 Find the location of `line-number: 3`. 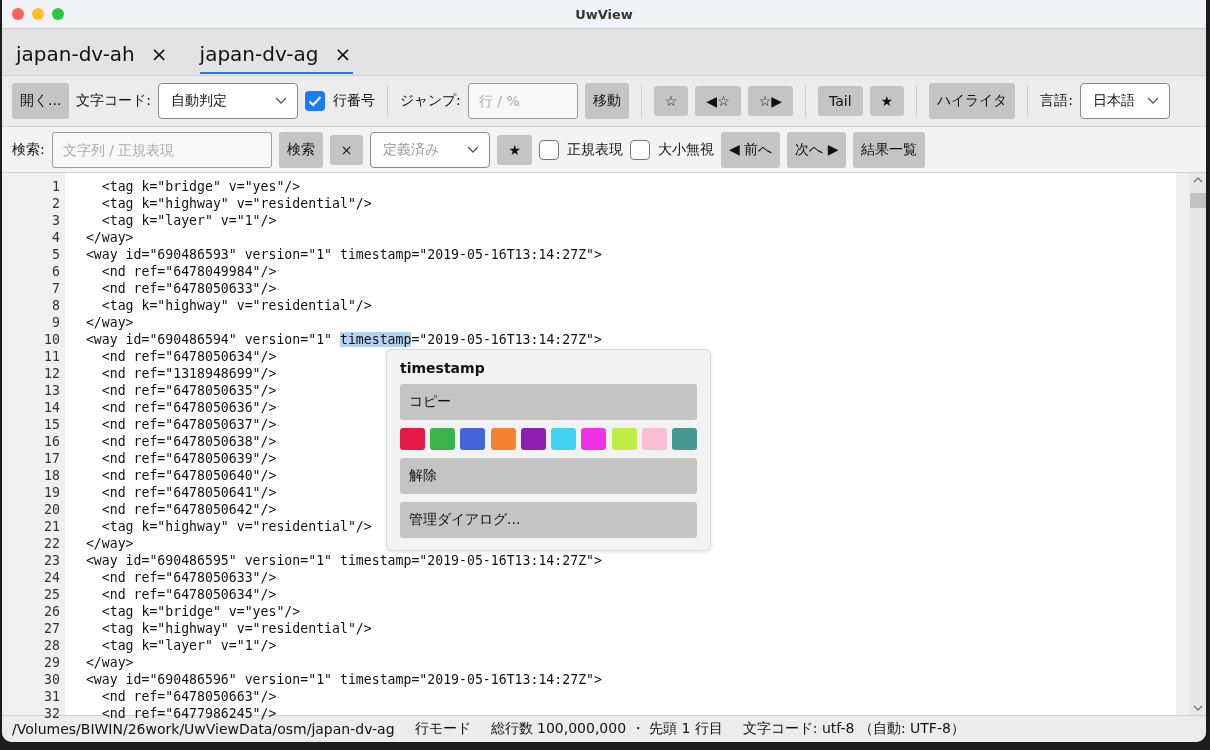

line-number: 3 is located at coordinates (56, 220).